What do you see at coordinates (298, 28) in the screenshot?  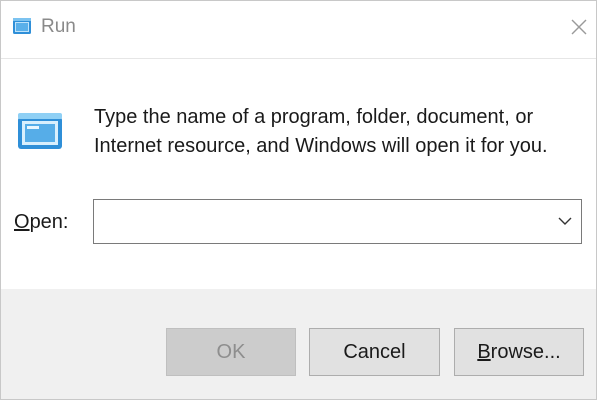 I see `title-bar: Run` at bounding box center [298, 28].